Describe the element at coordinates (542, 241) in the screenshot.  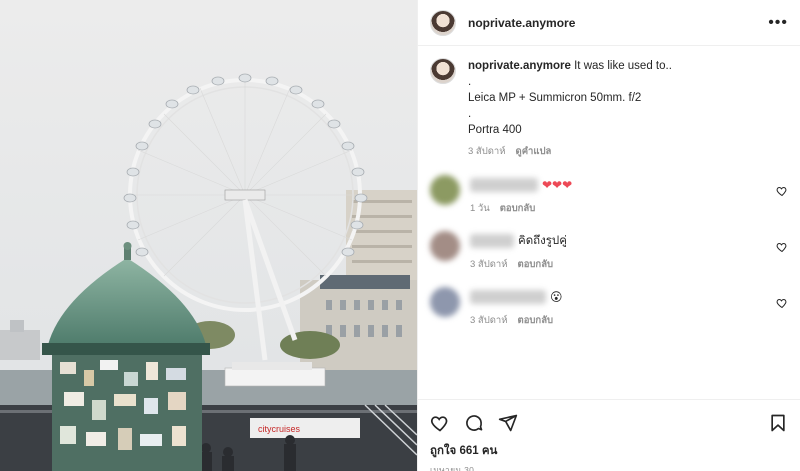
I see `comment-text: คิดถึงรูปคู่` at that location.